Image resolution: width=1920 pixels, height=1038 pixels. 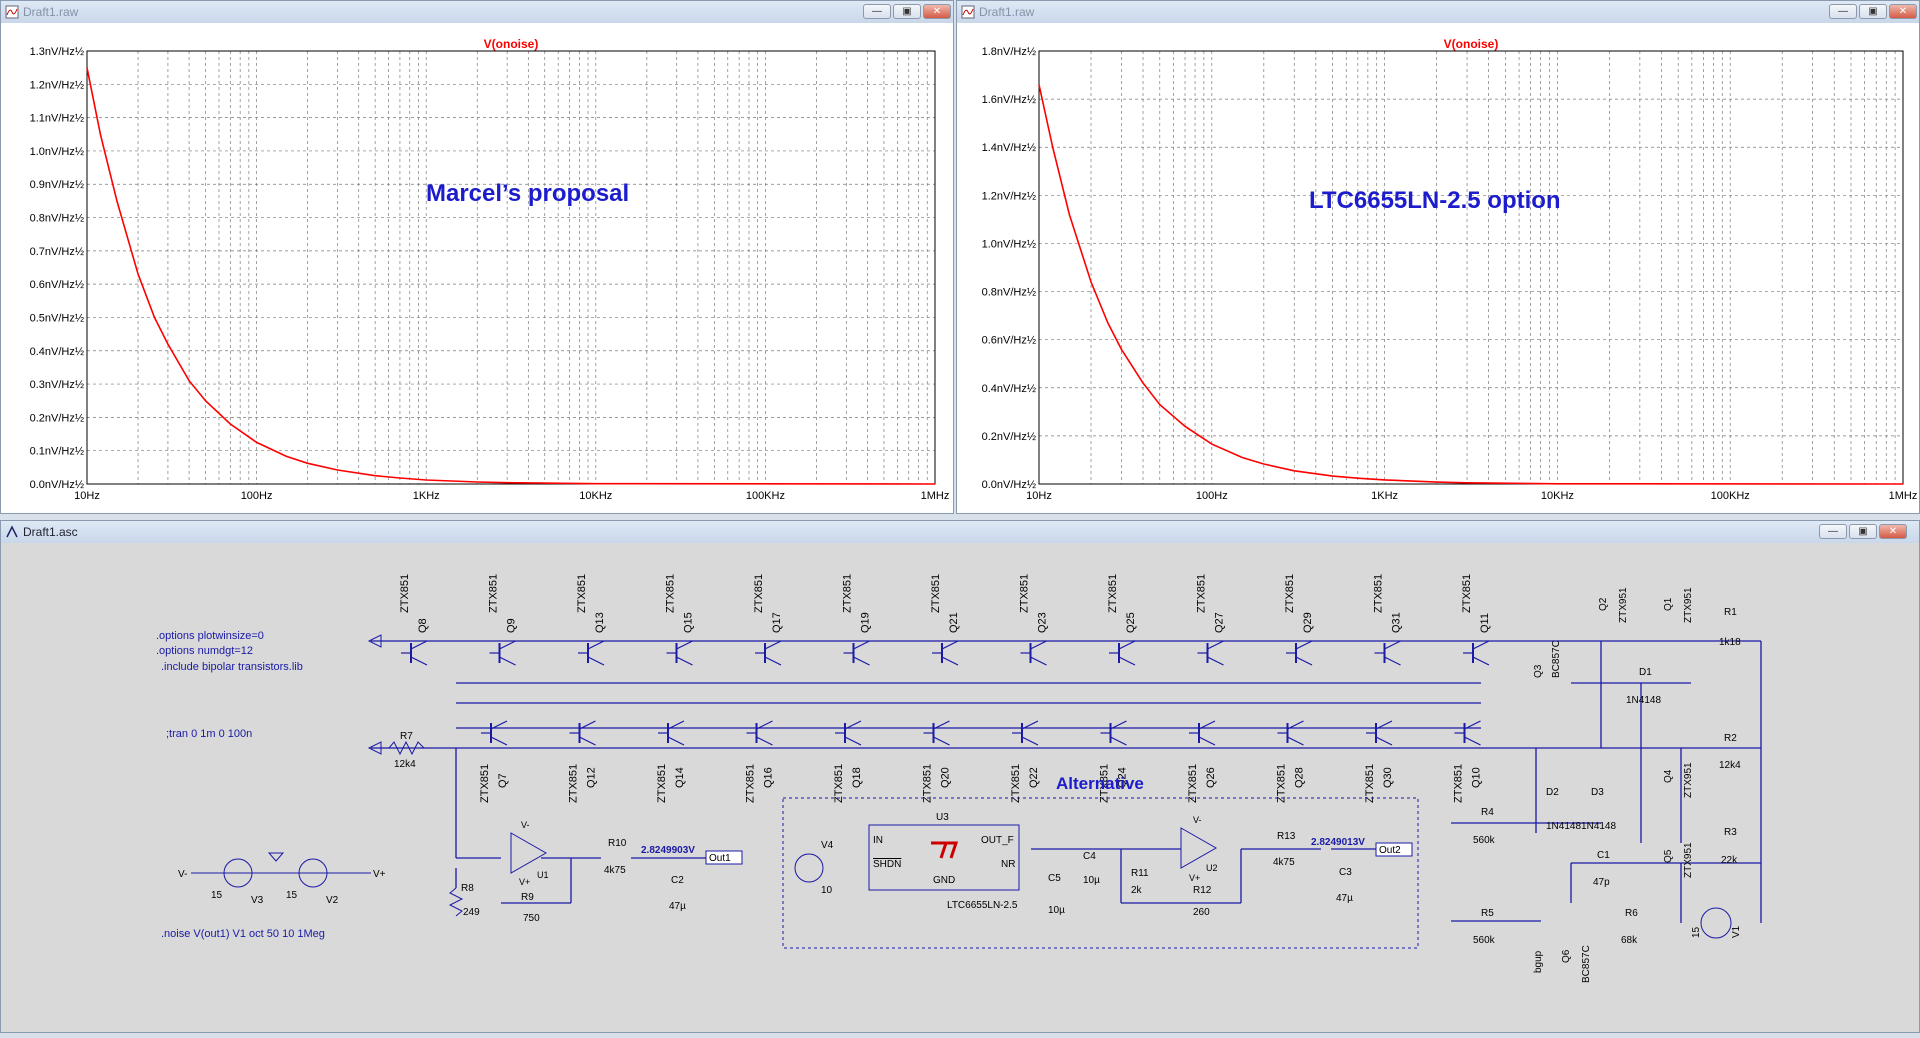 What do you see at coordinates (1131, 622) in the screenshot?
I see `transistor-ref: Q25` at bounding box center [1131, 622].